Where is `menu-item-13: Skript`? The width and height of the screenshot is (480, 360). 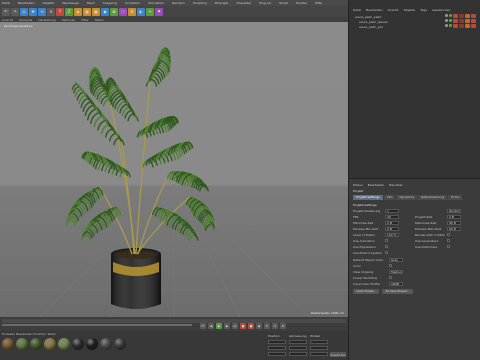 menu-item-13: Skript is located at coordinates (283, 3).